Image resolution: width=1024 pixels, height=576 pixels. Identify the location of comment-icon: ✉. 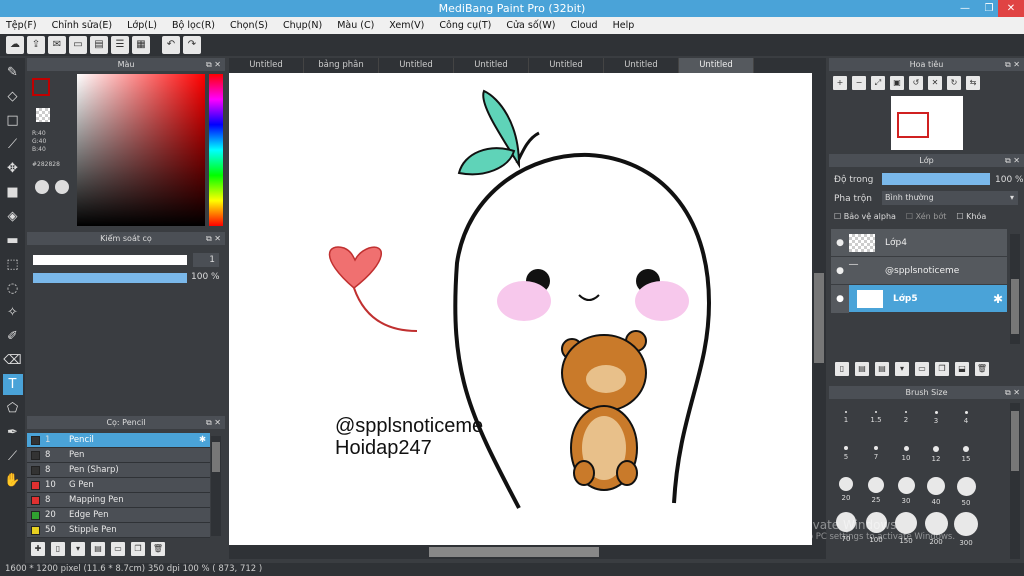
(57, 45).